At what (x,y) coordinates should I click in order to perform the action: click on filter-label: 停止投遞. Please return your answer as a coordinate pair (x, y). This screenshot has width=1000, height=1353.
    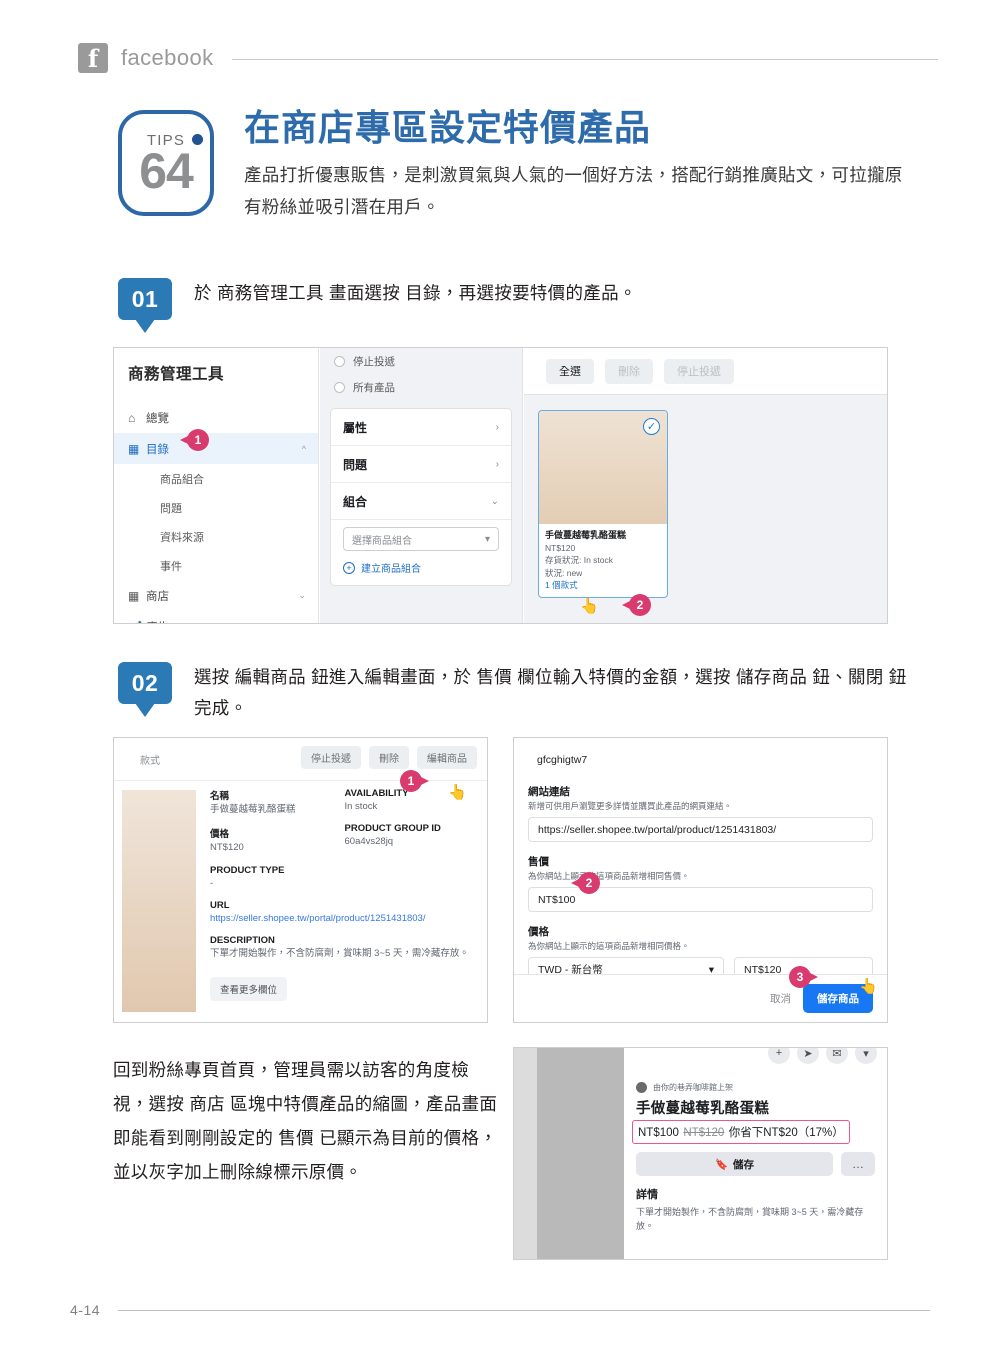
    Looking at the image, I should click on (374, 361).